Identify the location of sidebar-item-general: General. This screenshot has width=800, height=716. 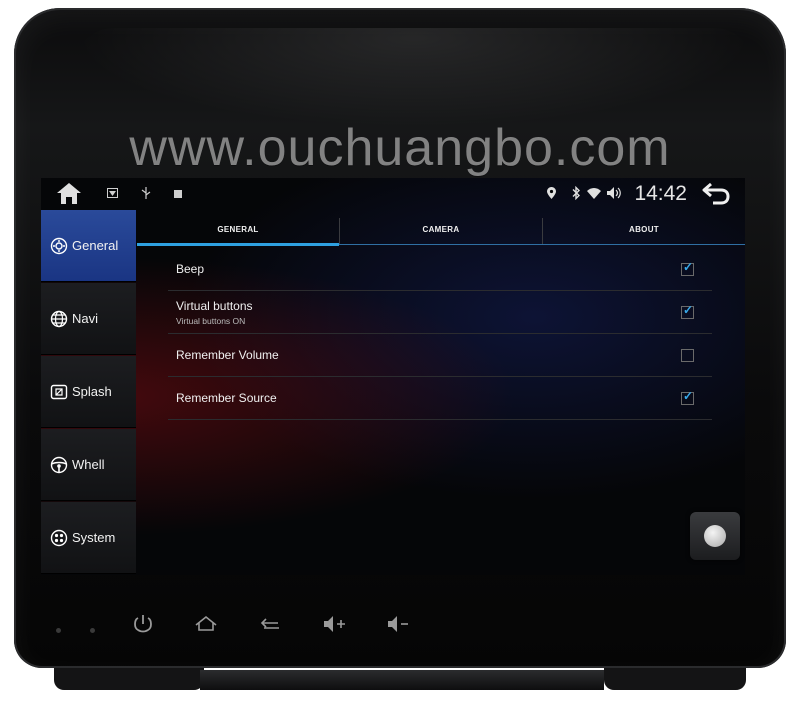
(88, 246).